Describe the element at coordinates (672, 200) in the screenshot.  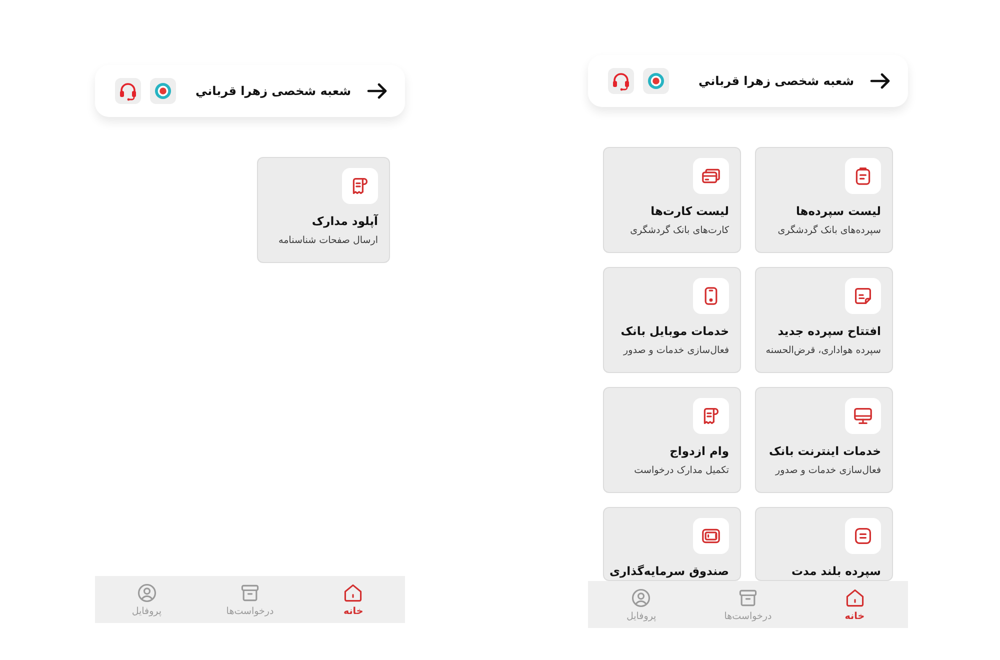
I see `service-card: لیست کارت‌ها کارت‌های بانک گردشگری` at that location.